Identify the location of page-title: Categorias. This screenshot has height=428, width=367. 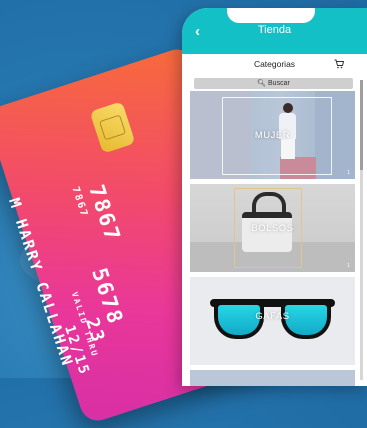
(274, 64).